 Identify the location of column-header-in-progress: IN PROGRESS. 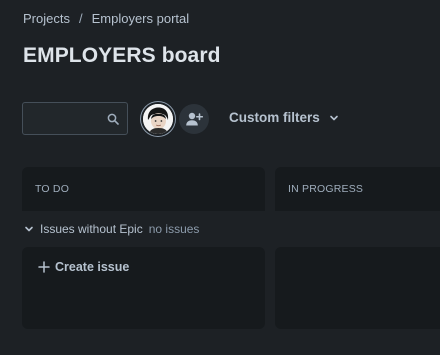
(357, 189).